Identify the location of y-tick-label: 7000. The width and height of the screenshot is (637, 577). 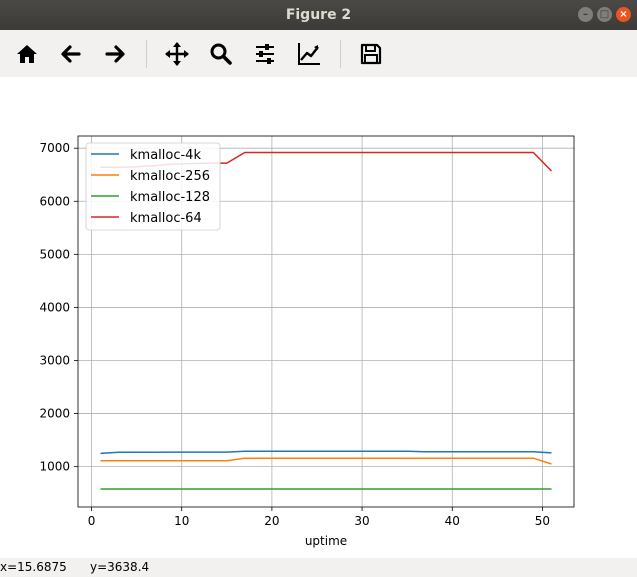
(54, 148).